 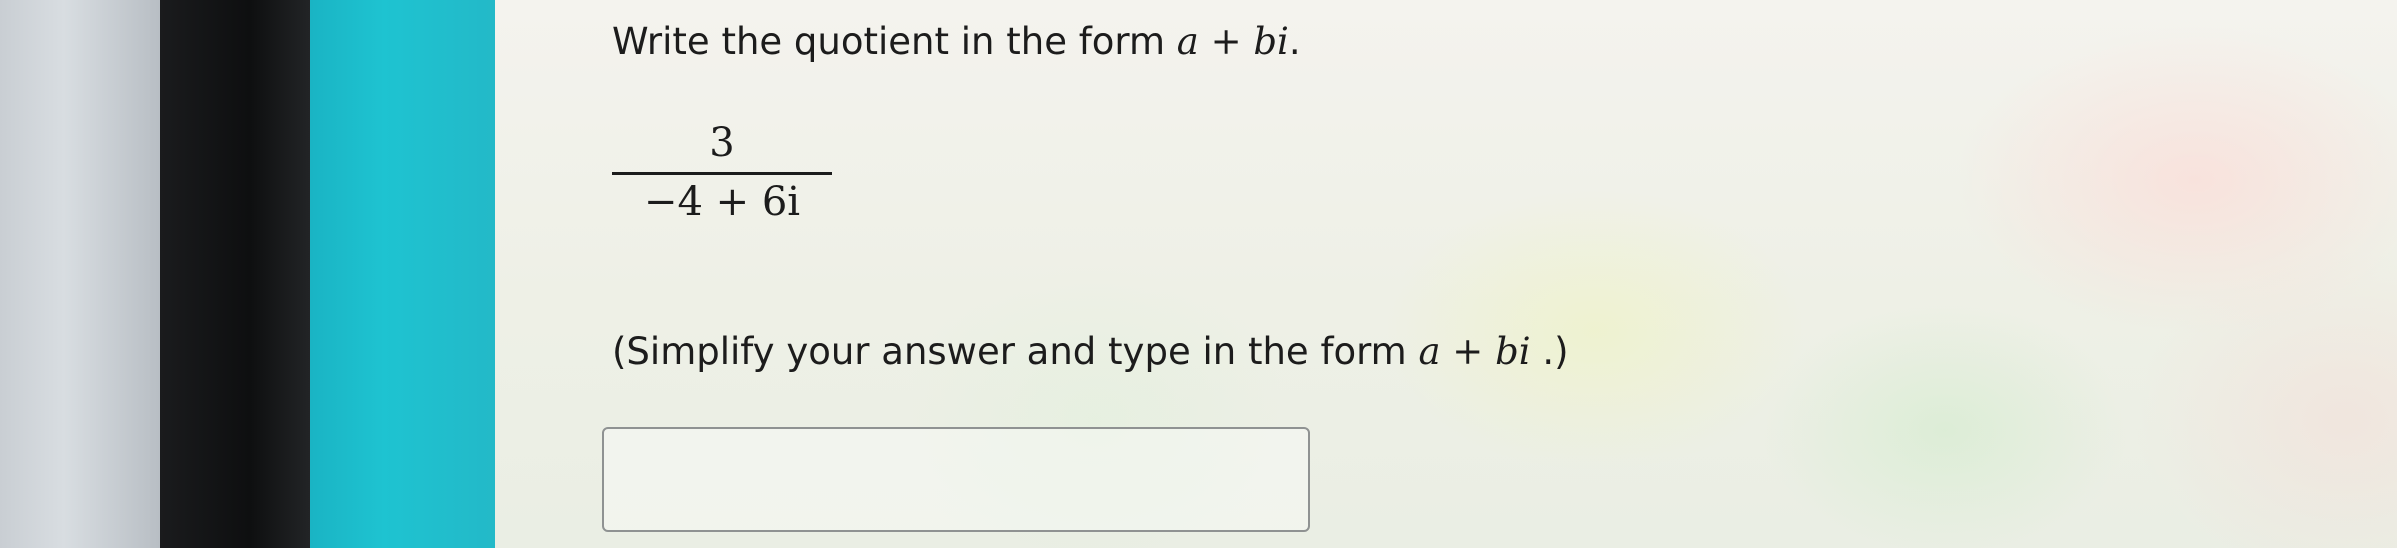 I want to click on fraction-numerator: 3, so click(x=722, y=143).